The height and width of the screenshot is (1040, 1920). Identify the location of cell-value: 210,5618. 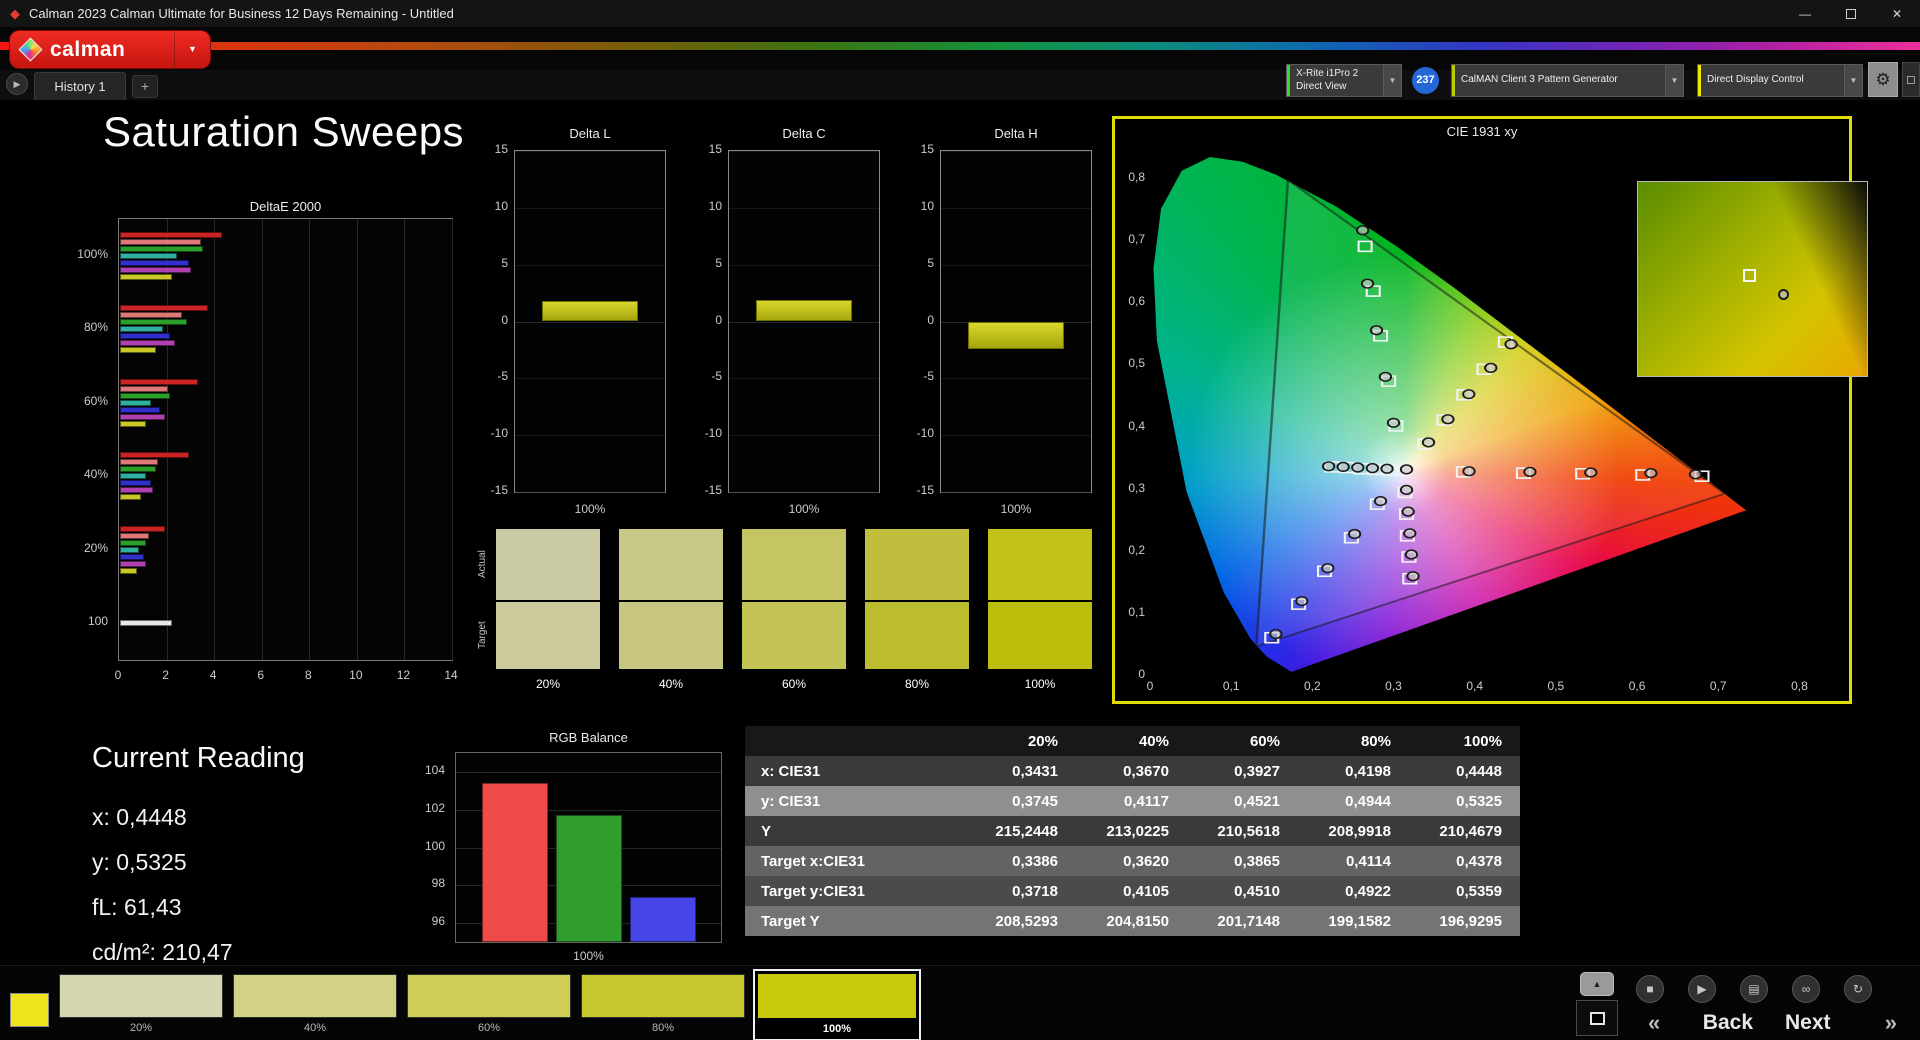
(1248, 831).